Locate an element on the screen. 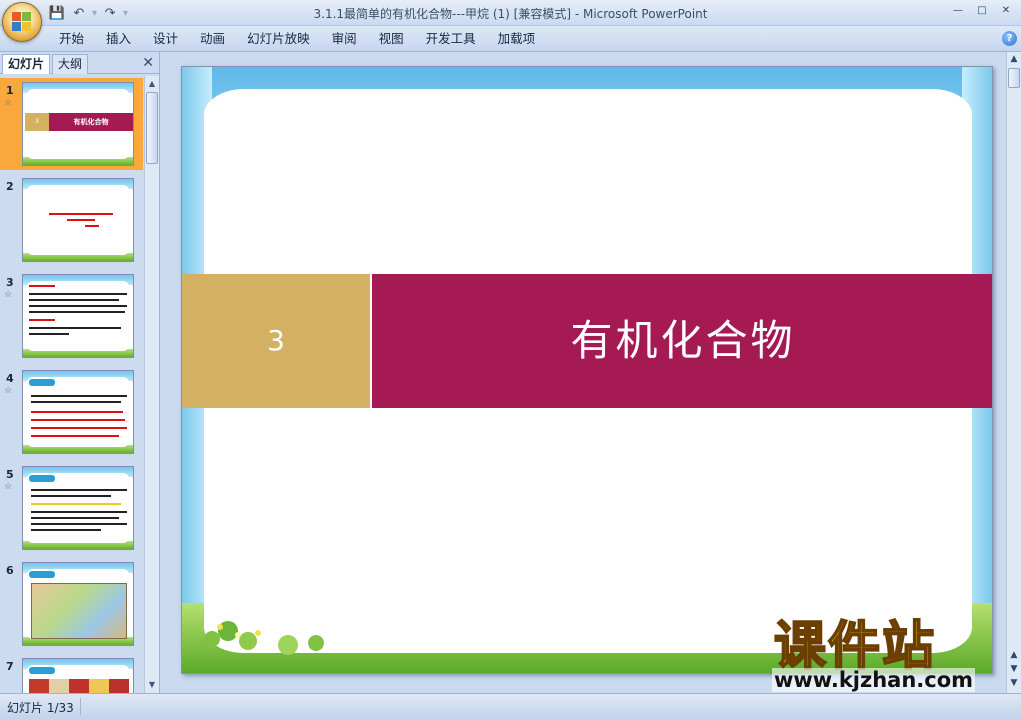 The width and height of the screenshot is (1021, 719). main-scrollbar: ▲ ▲ ▼ ▼ is located at coordinates (1013, 372).